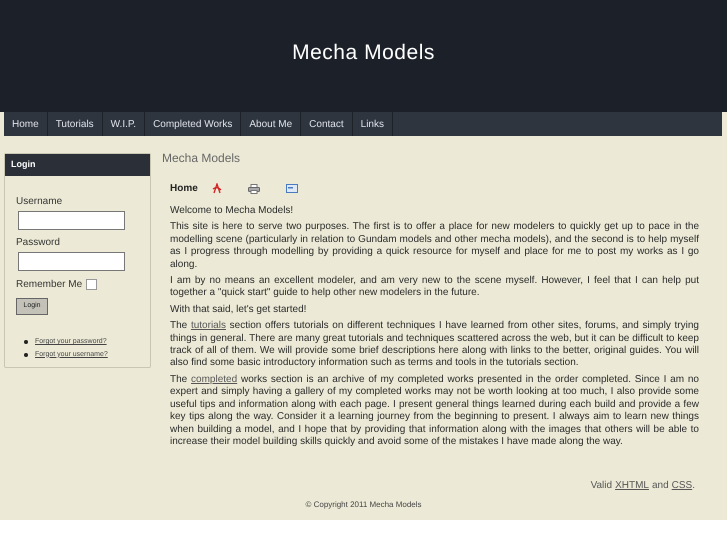 The width and height of the screenshot is (727, 545). I want to click on nav-link: Links, so click(372, 124).